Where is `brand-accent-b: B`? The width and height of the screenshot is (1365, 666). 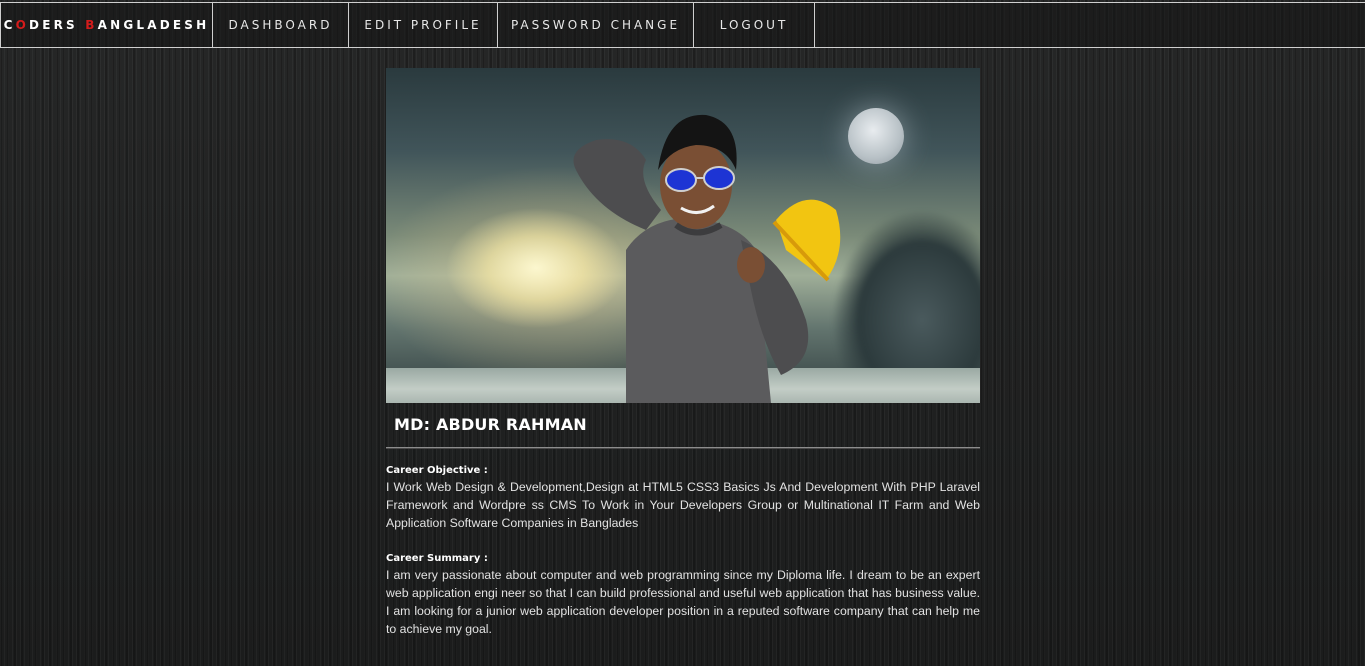 brand-accent-b: B is located at coordinates (91, 25).